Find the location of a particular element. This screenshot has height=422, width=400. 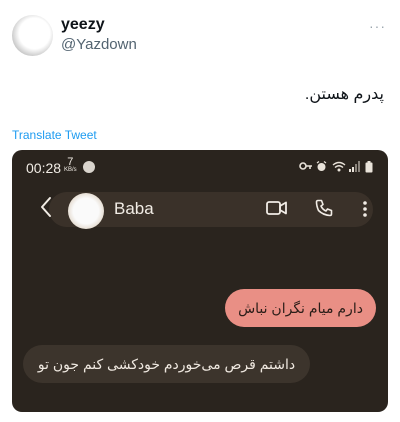

message-incoming: داشتم قرص می‌خوردم خودکشی کنم جون تو is located at coordinates (166, 364).